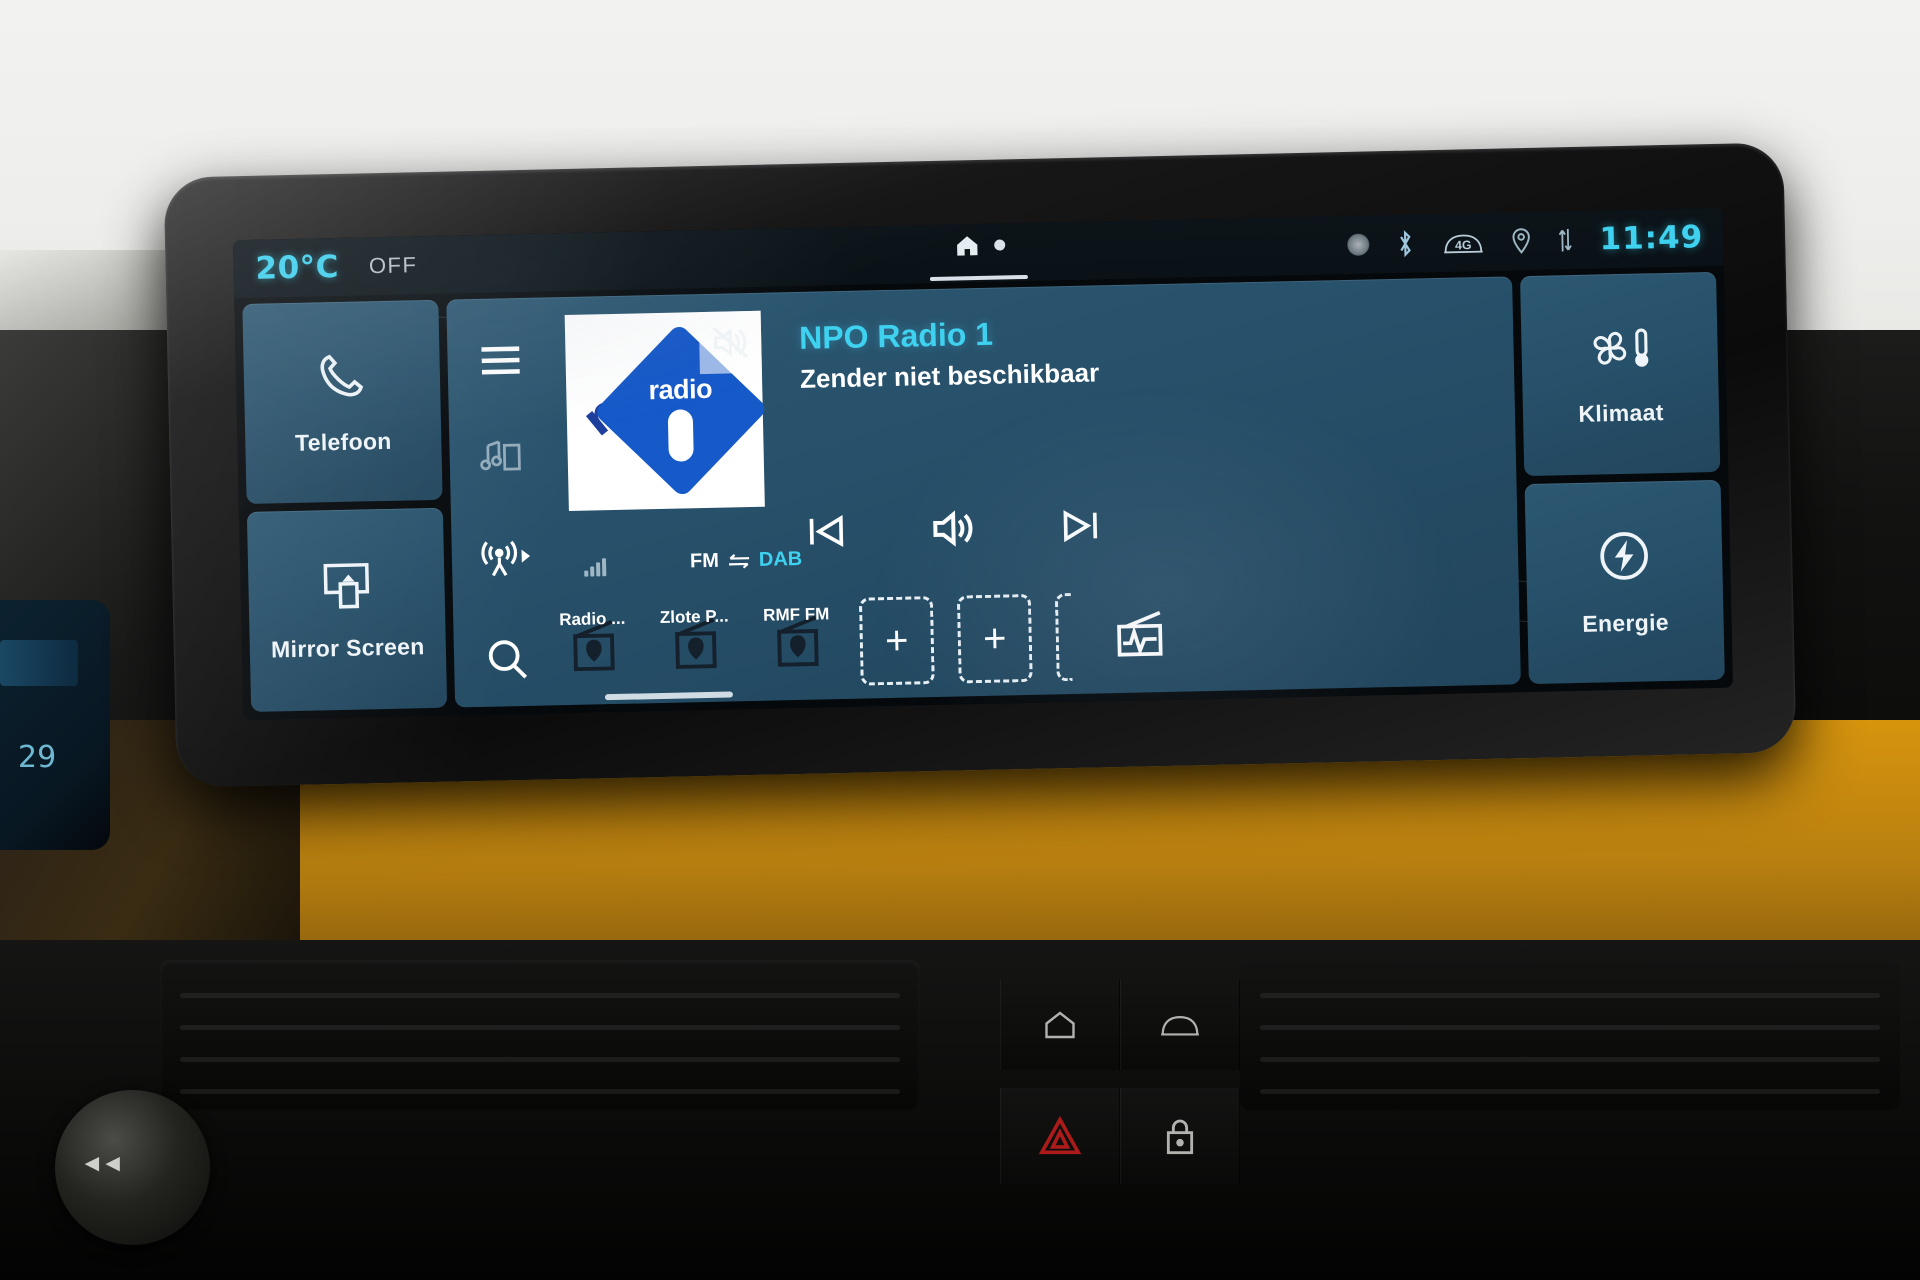 Image resolution: width=1920 pixels, height=1280 pixels. What do you see at coordinates (39, 663) in the screenshot?
I see `cluster-gauge` at bounding box center [39, 663].